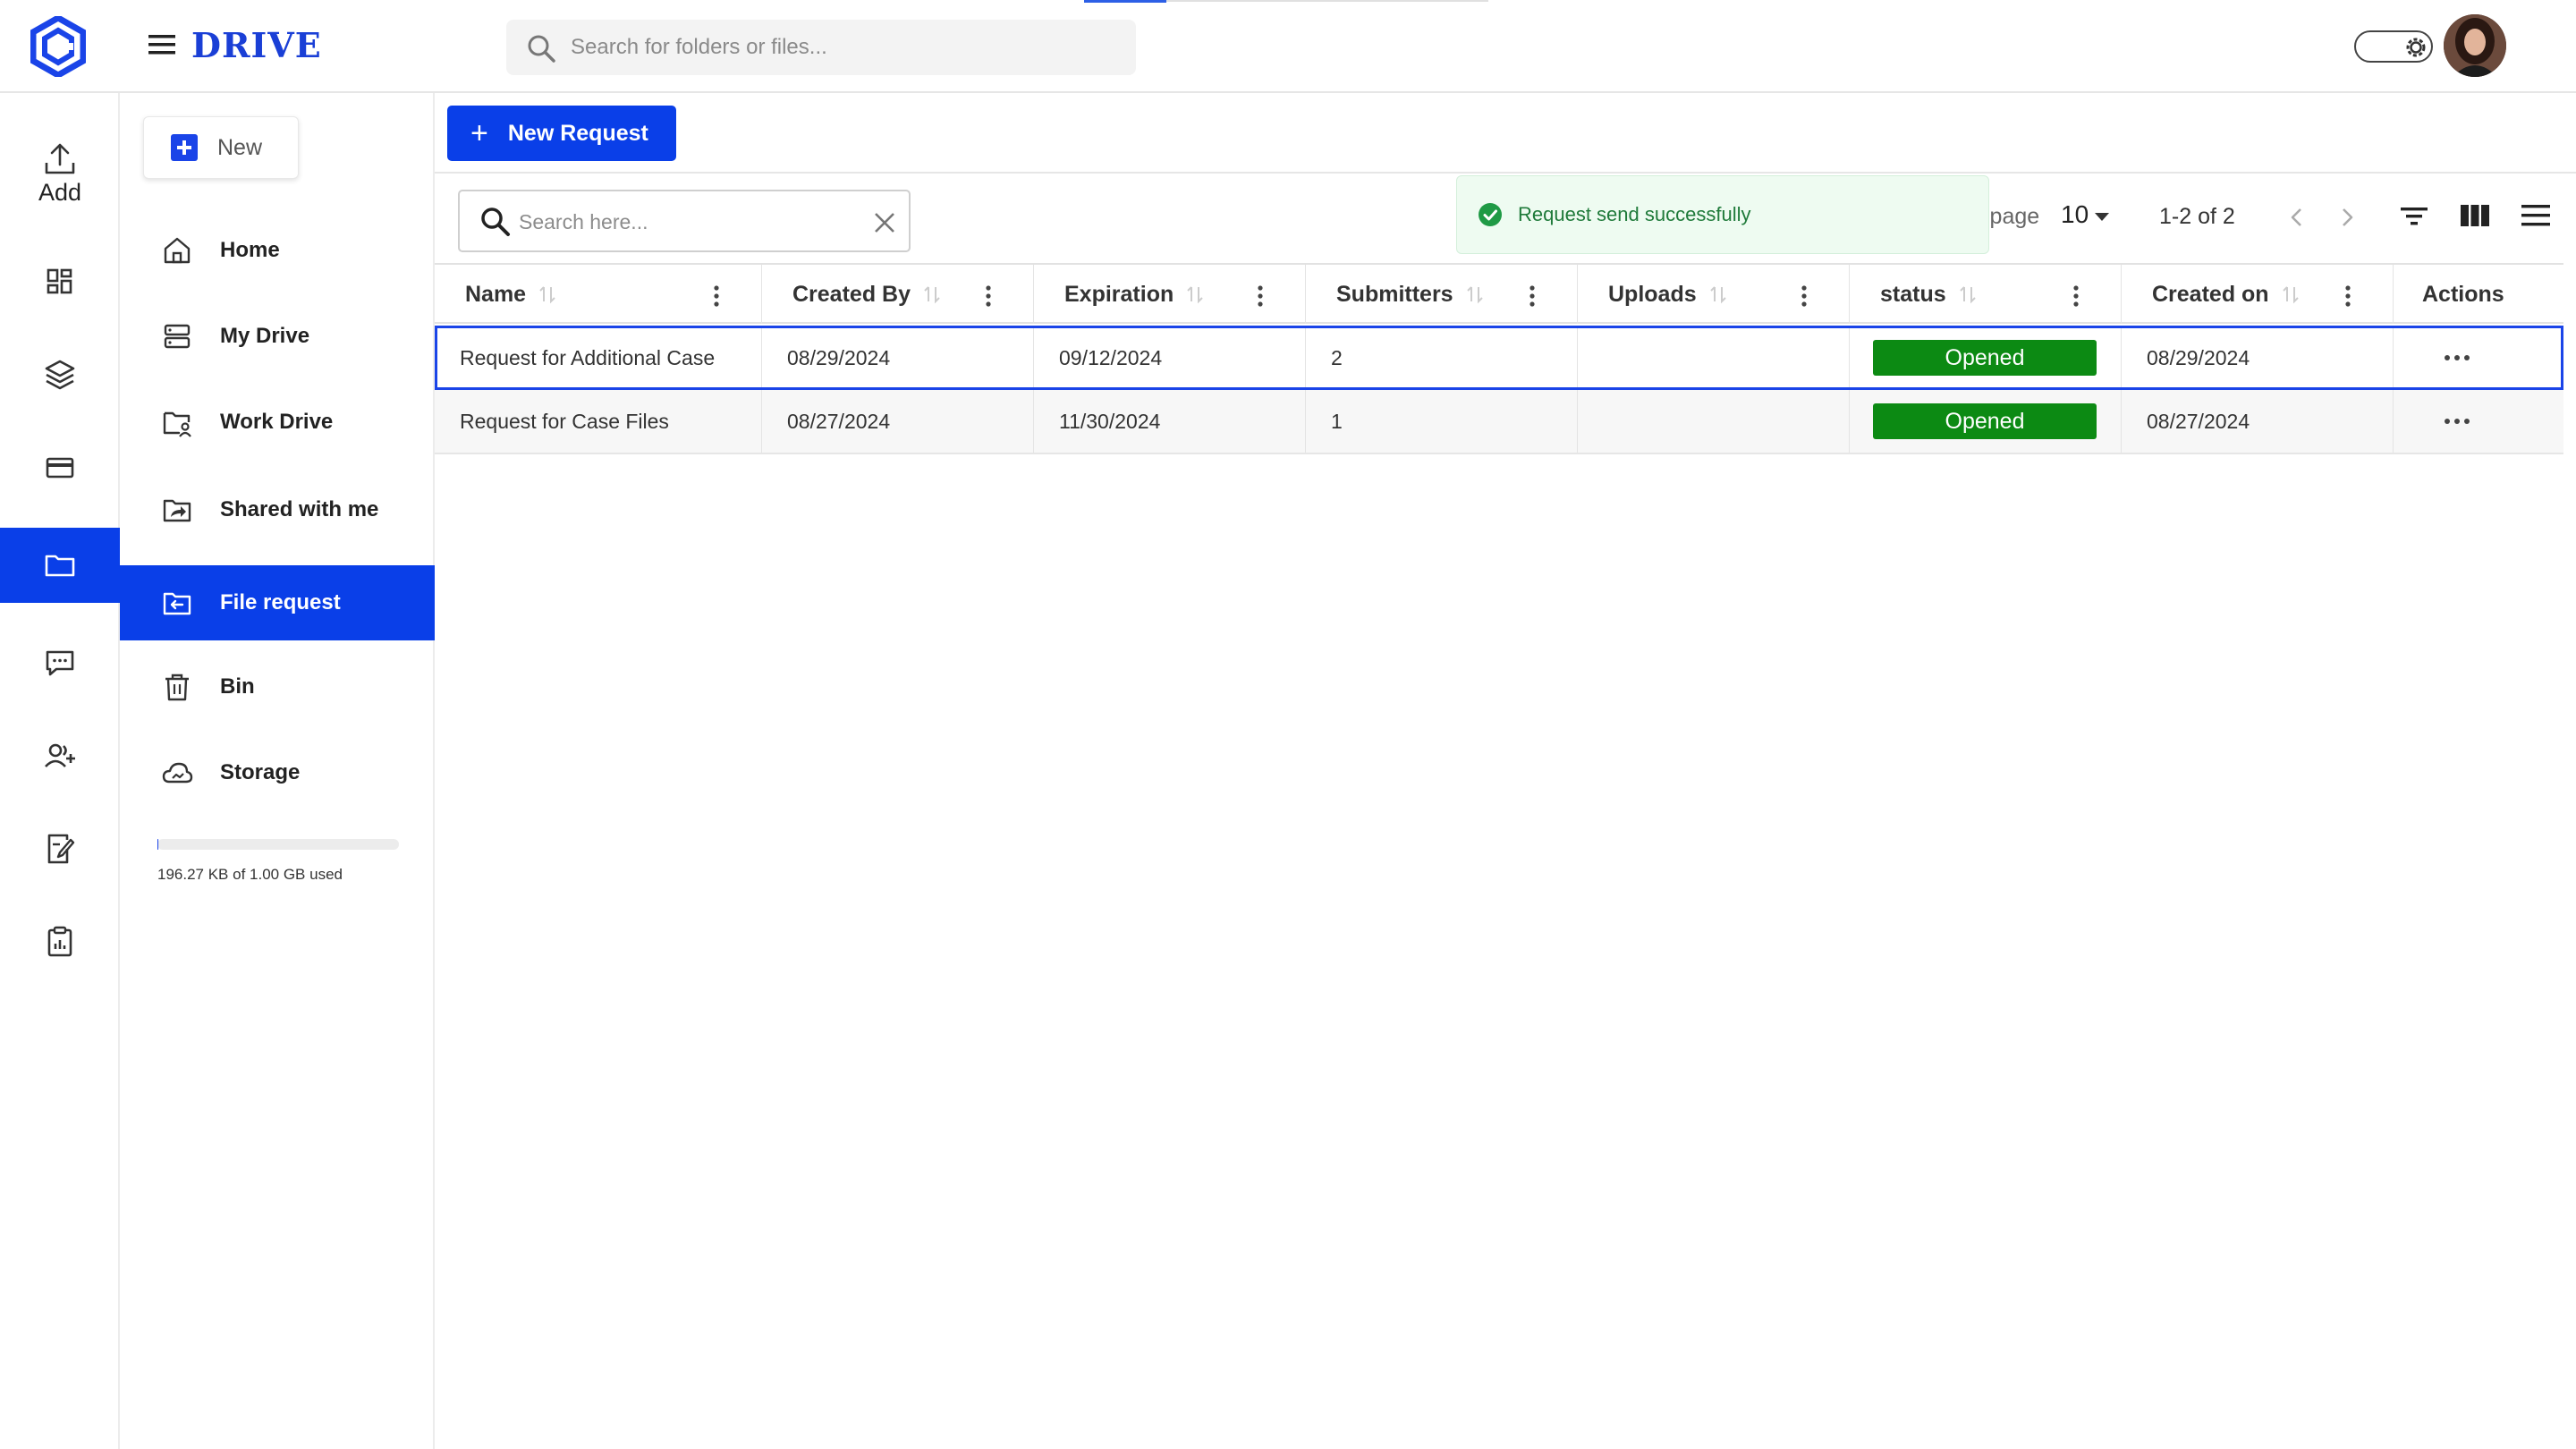 The image size is (2576, 1449). I want to click on rail-add-label: Add, so click(60, 192).